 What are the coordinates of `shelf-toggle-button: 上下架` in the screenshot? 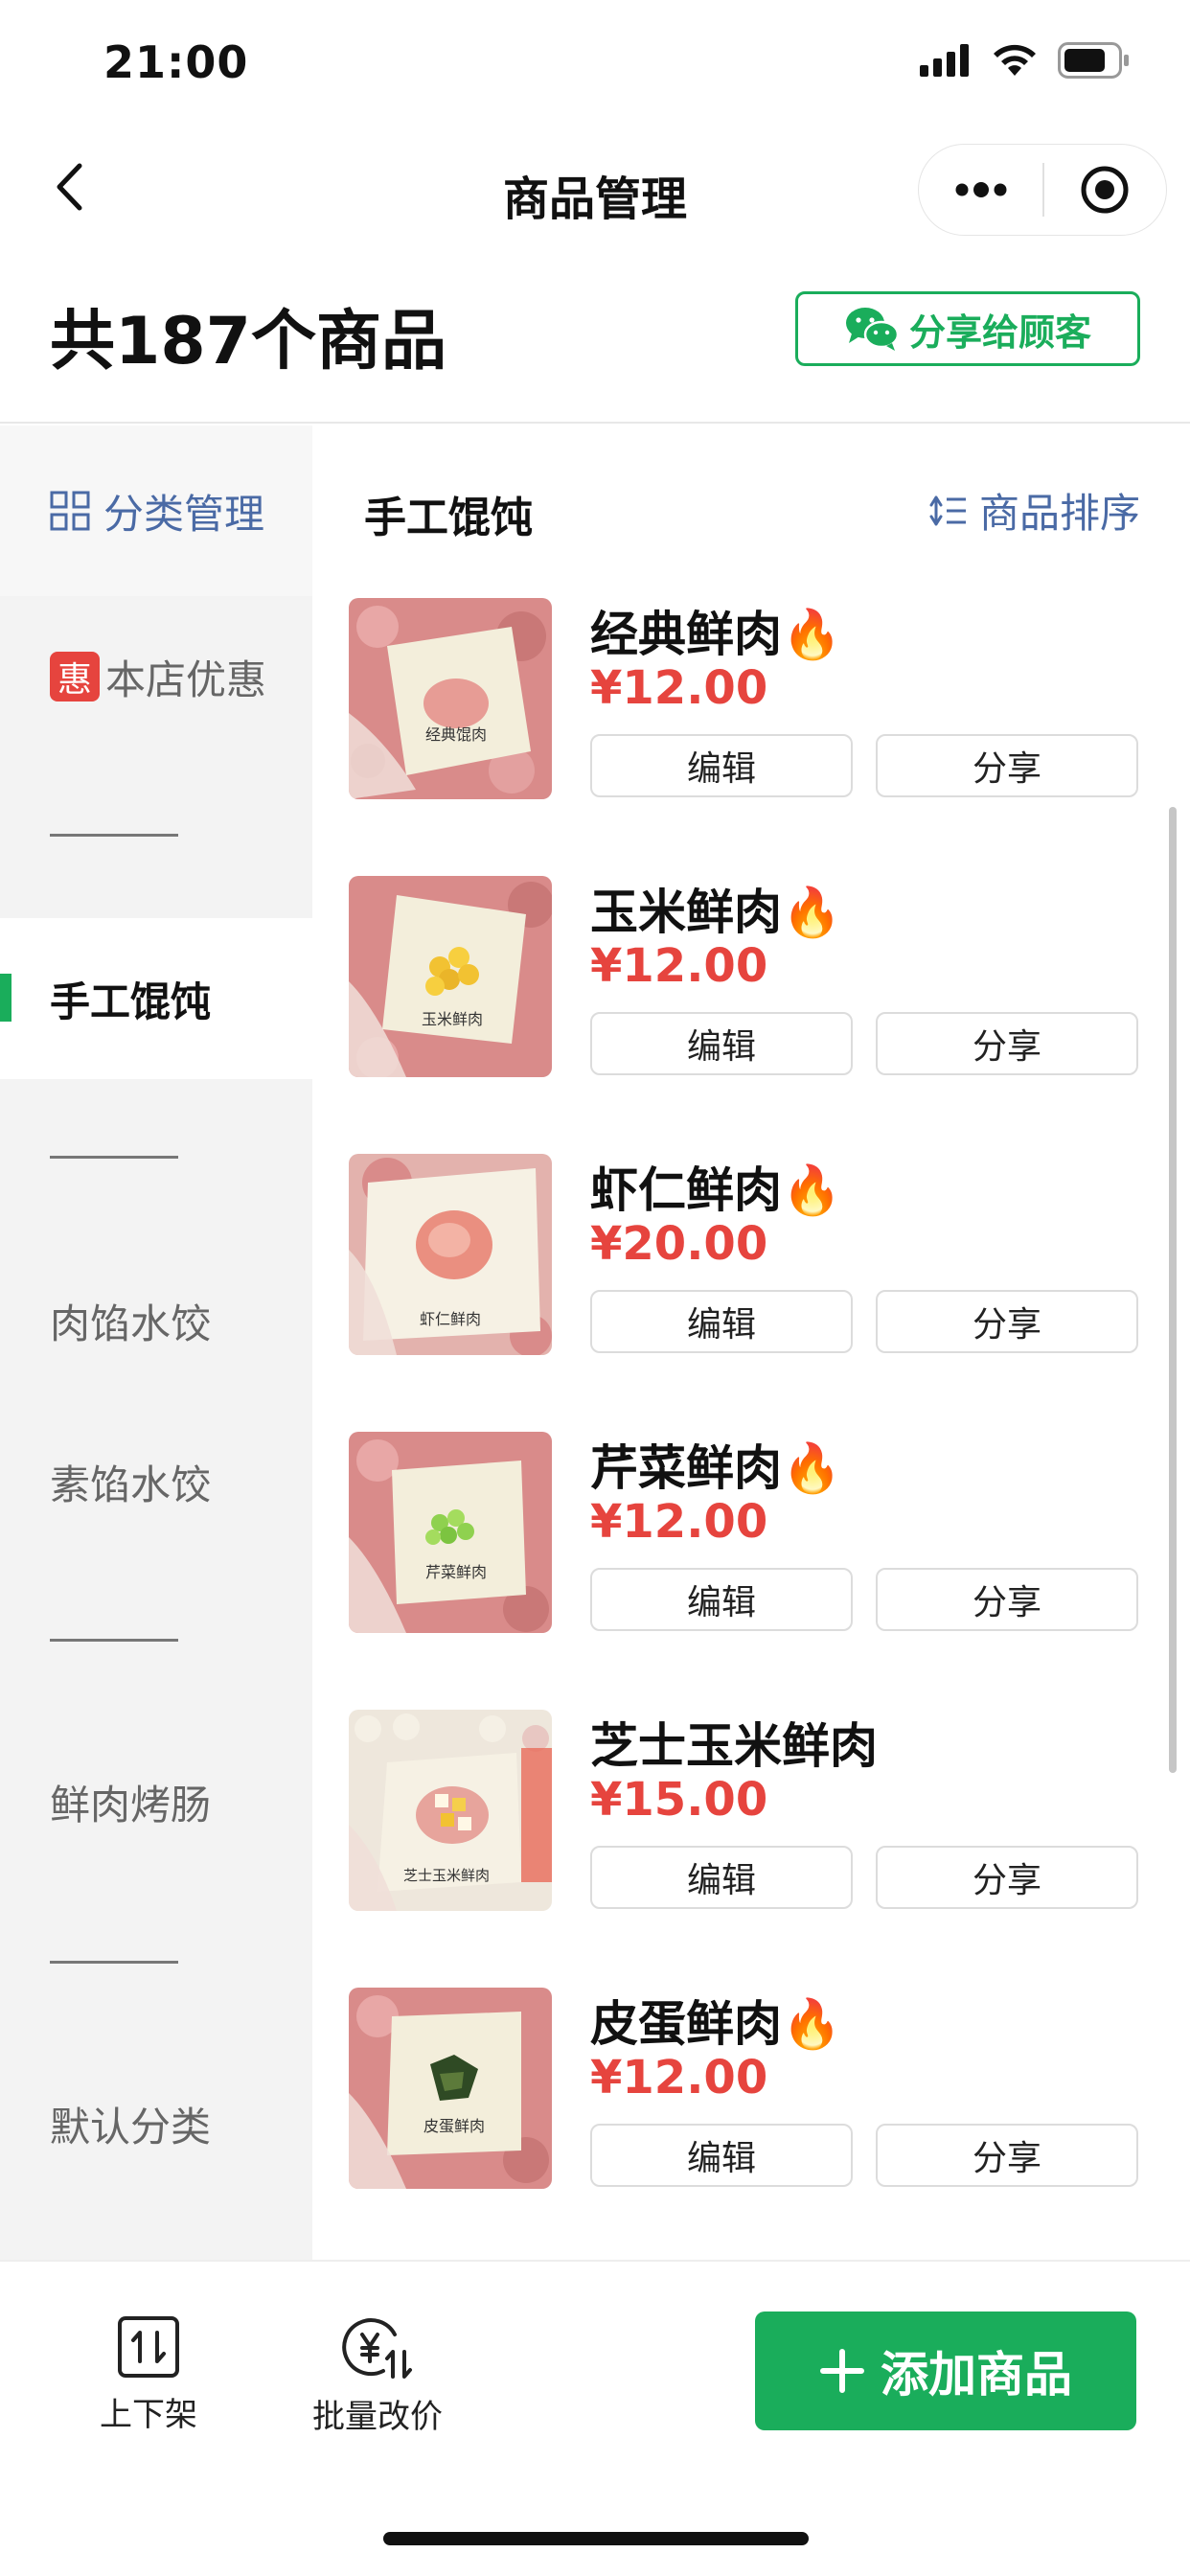 It's located at (148, 2375).